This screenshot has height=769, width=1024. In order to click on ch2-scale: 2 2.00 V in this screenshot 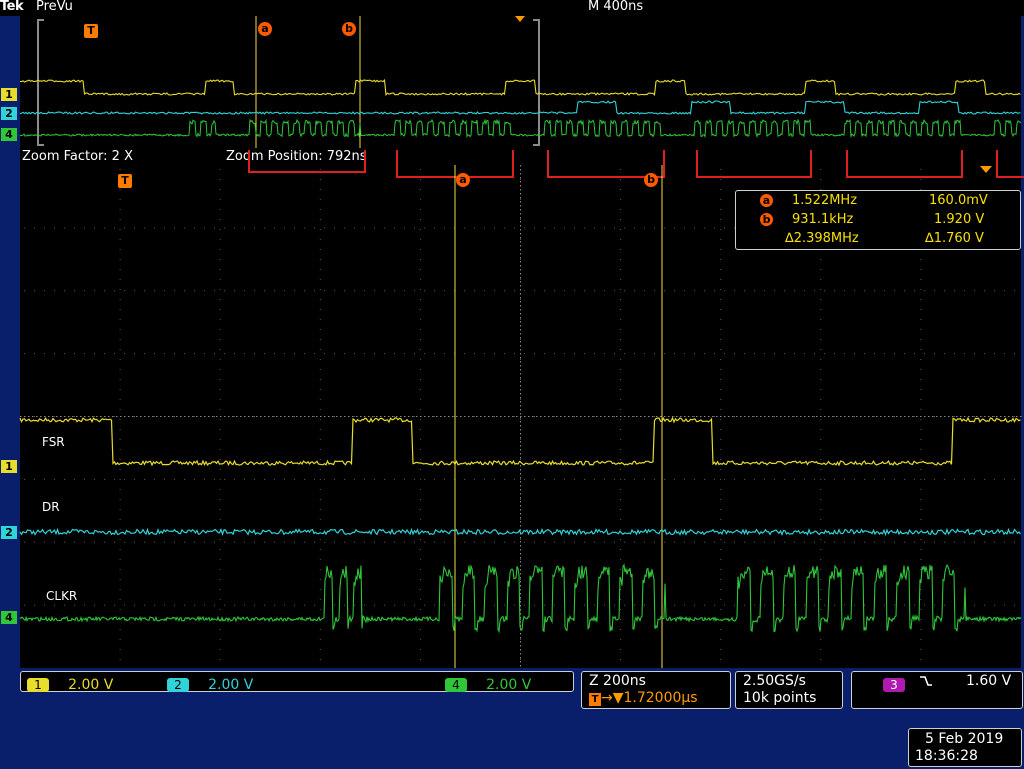, I will do `click(210, 683)`.